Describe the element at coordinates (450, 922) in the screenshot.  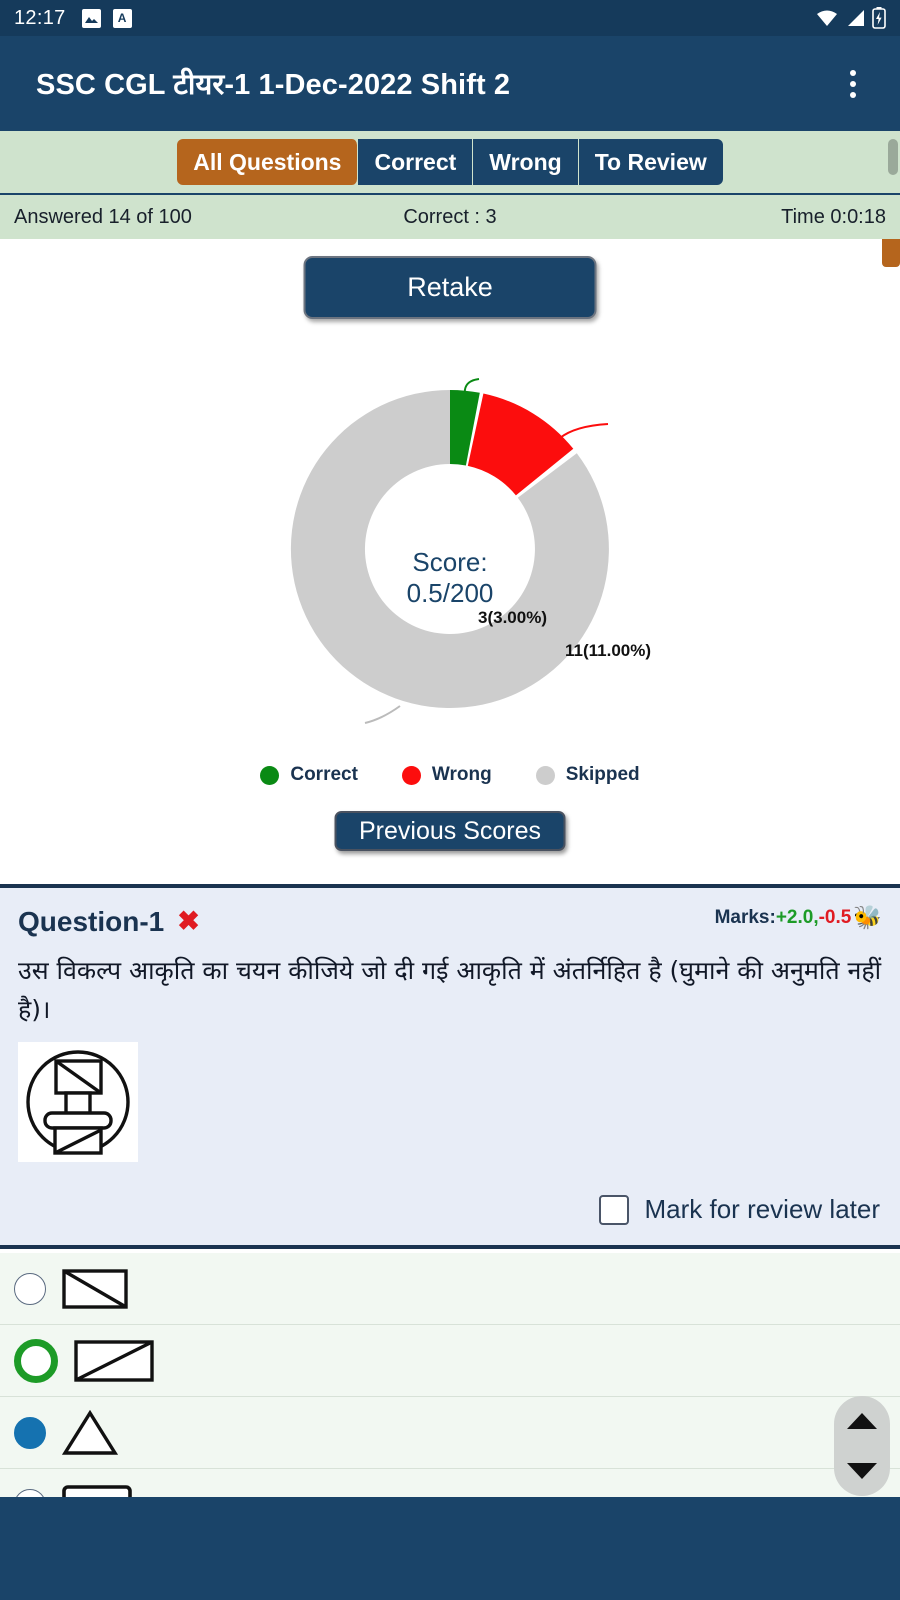
I see `question-header: Question-1 ✖ Marks: +2.0, -0.5 🐝` at that location.